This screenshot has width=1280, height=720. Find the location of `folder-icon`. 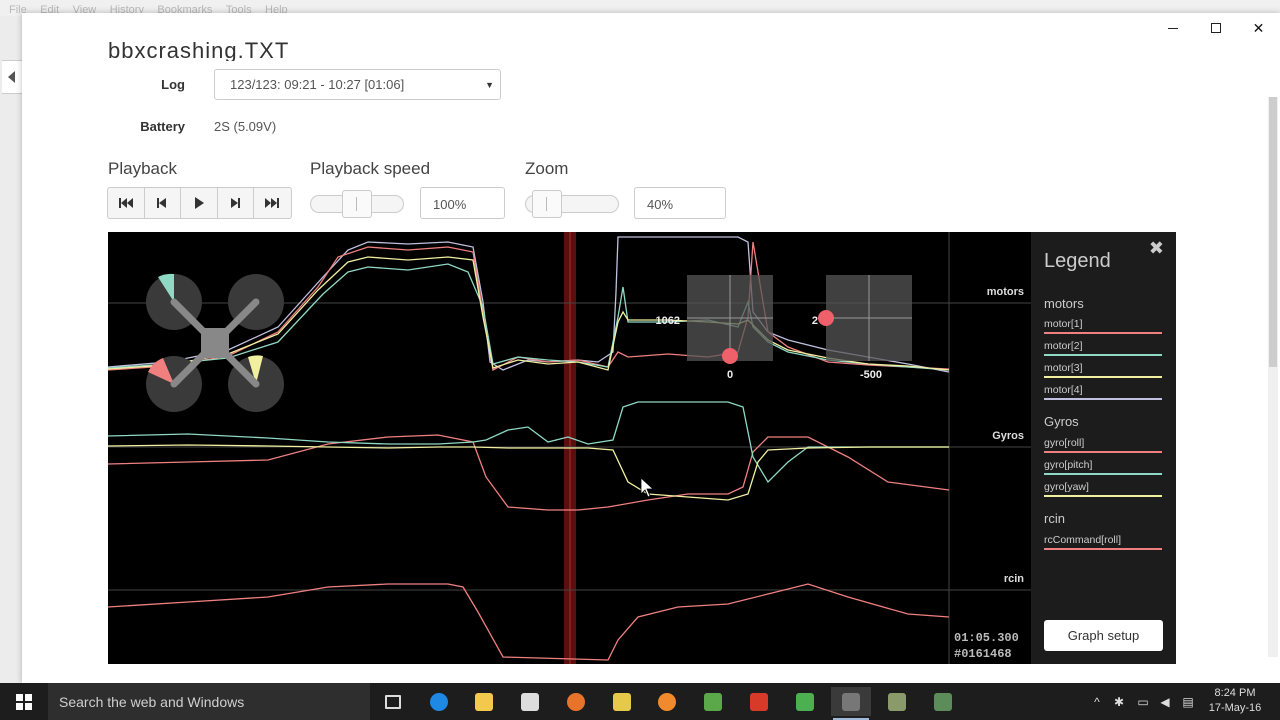

folder-icon is located at coordinates (484, 701).